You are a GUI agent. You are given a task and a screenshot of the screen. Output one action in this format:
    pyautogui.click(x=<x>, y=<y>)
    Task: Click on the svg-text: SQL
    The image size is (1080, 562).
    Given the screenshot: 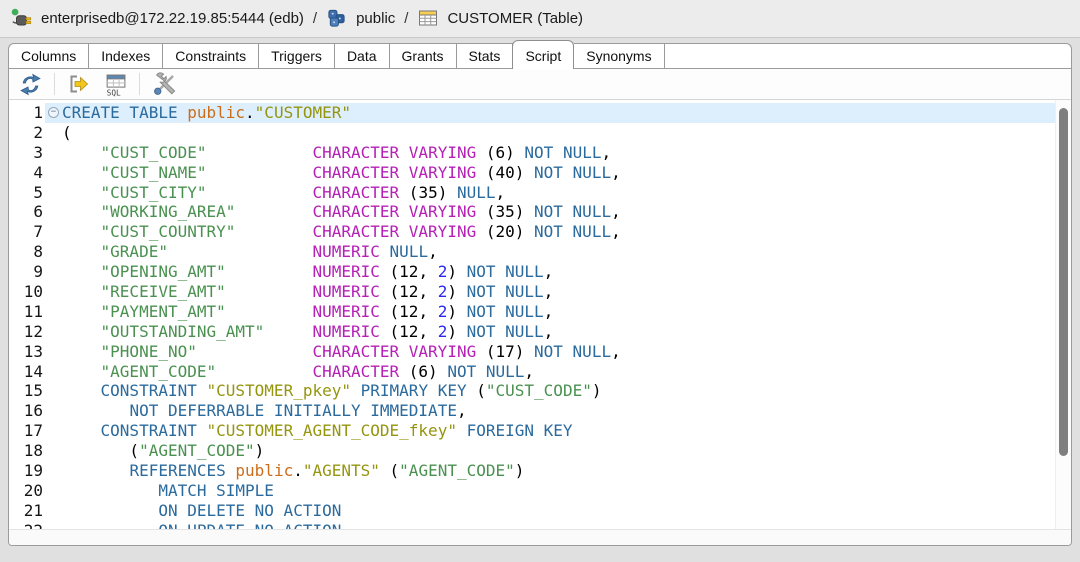 What is the action you would take?
    pyautogui.click(x=113, y=92)
    